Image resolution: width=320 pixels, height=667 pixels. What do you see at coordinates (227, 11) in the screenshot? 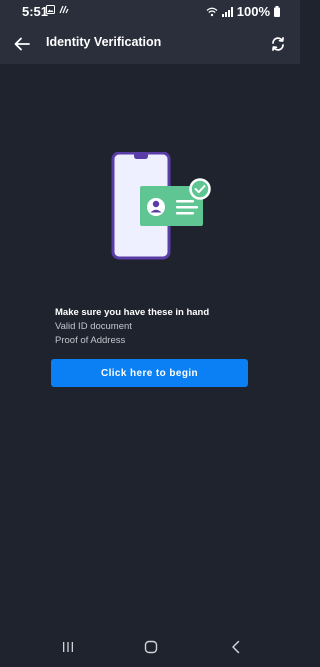
I see `cellular-signal-icon` at bounding box center [227, 11].